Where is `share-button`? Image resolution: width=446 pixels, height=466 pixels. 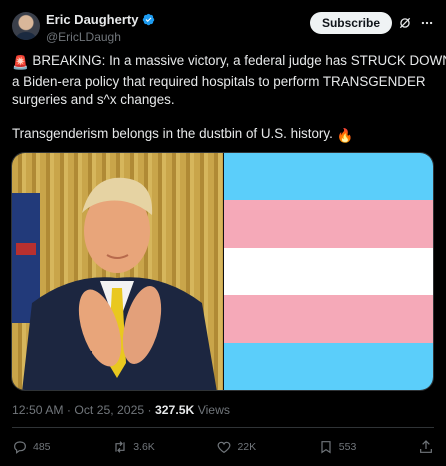
share-button is located at coordinates (426, 447).